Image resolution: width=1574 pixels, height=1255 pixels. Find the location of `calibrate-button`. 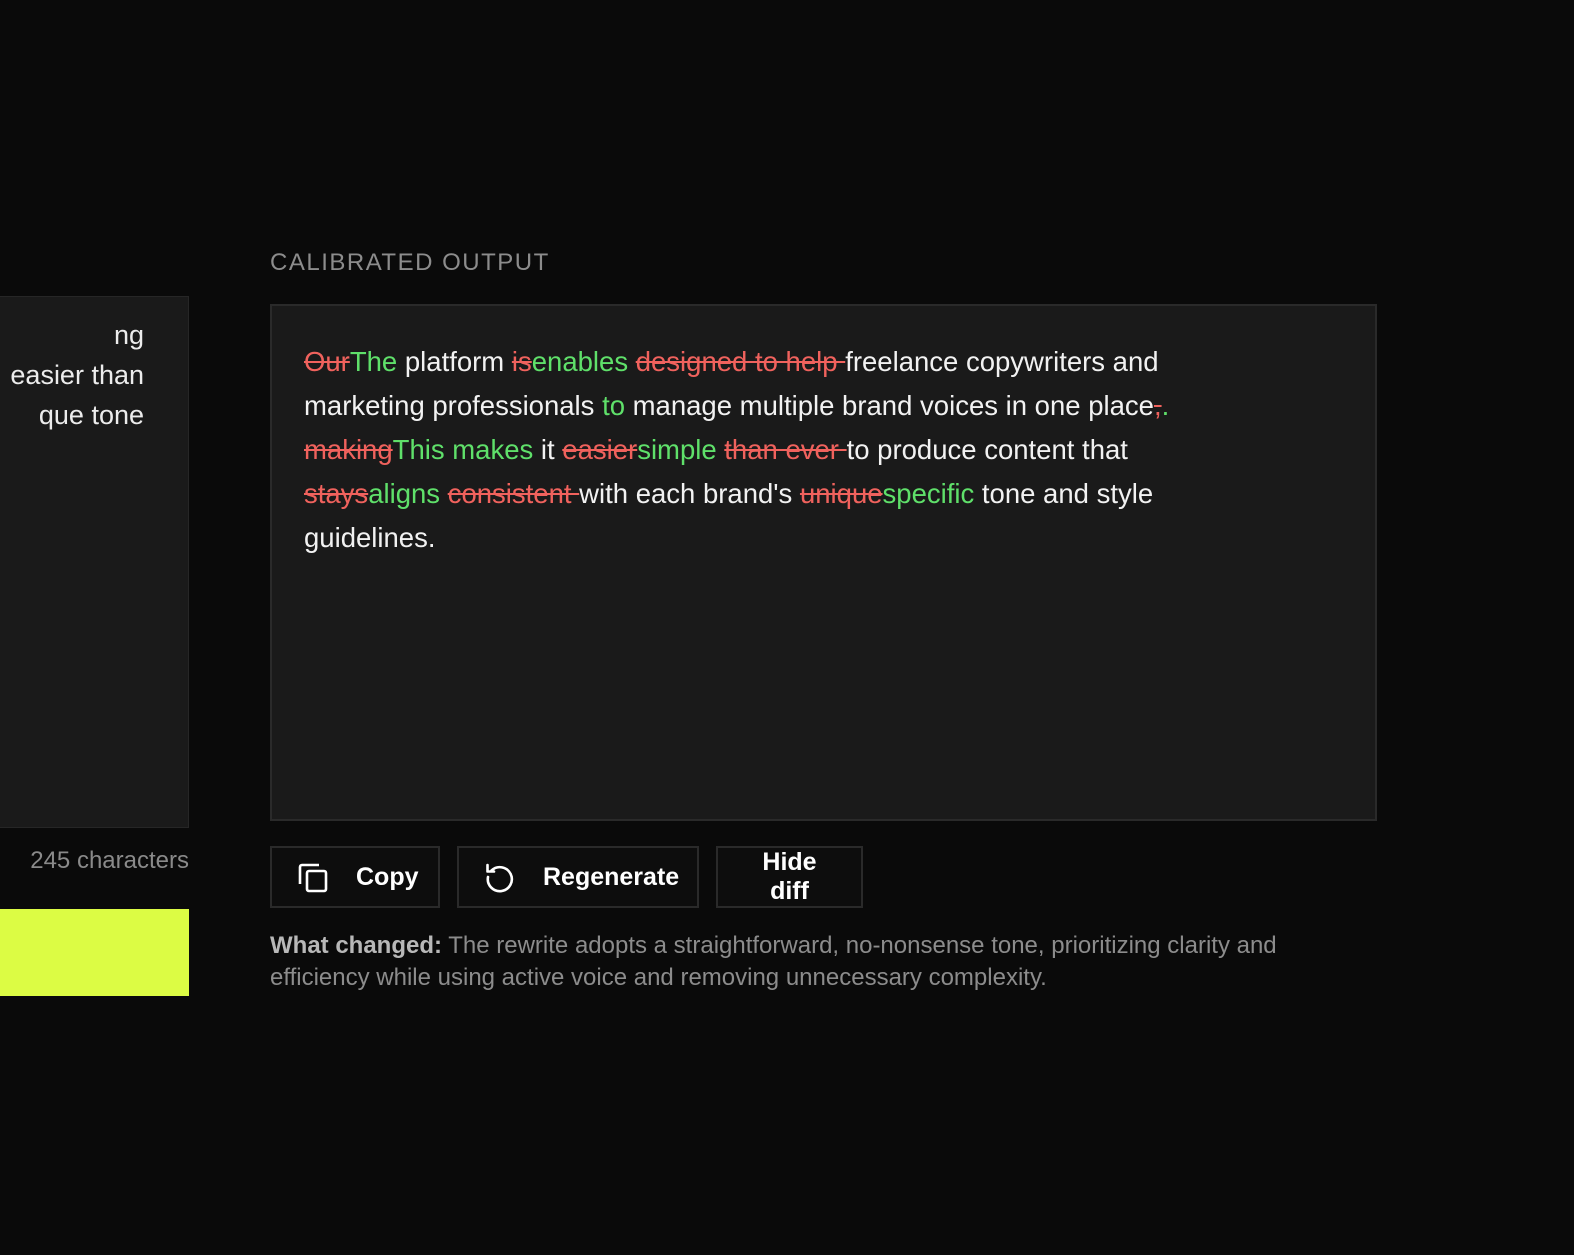

calibrate-button is located at coordinates (94, 952).